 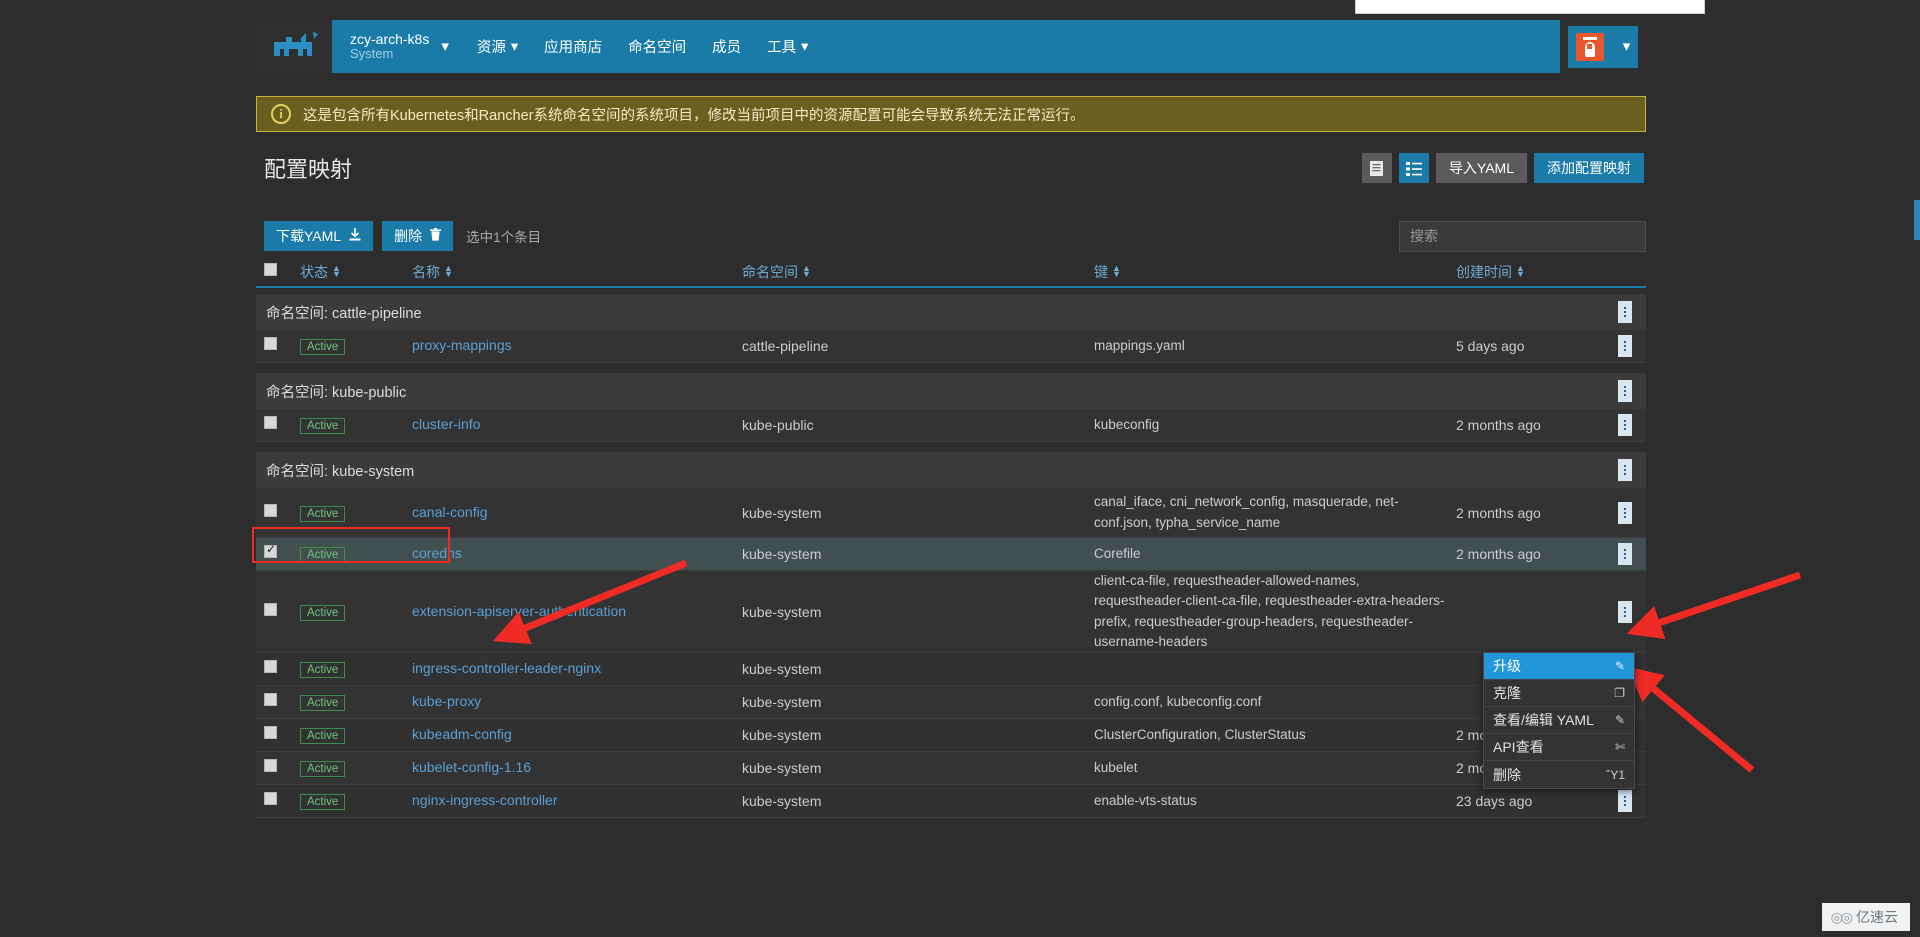 I want to click on configmap-name-link: extension-apiserver-authentication, so click(x=519, y=611).